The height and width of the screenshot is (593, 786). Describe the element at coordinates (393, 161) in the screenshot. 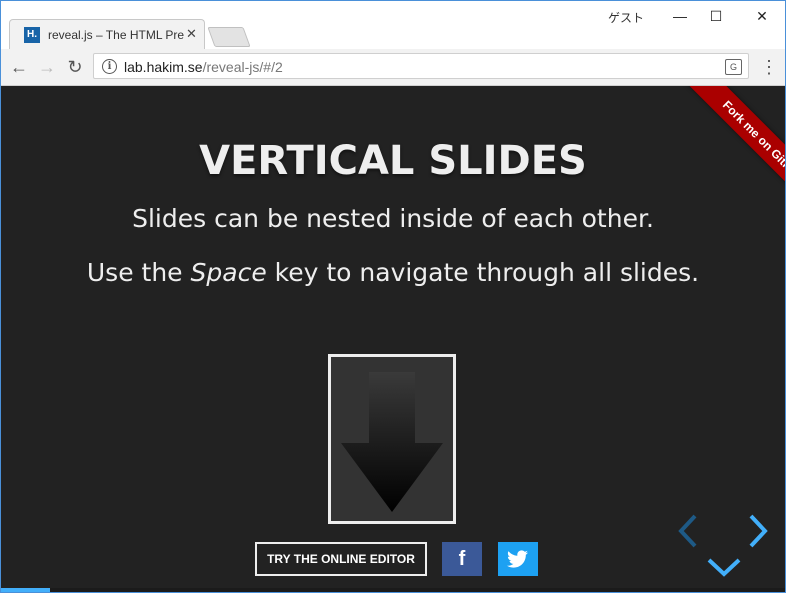

I see `slide-title: VERTICAL SLIDES` at that location.